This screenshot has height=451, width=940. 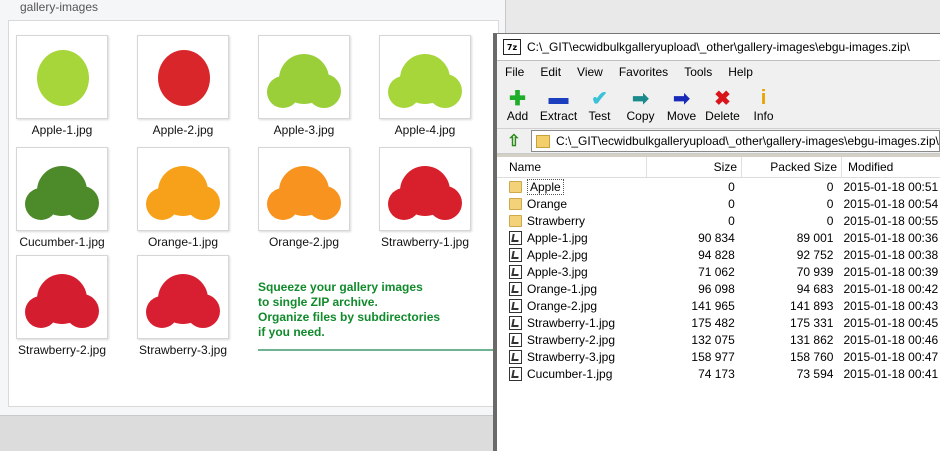 I want to click on table-row: Apple 0 0 2015-01-18 00:51, so click(x=718, y=186).